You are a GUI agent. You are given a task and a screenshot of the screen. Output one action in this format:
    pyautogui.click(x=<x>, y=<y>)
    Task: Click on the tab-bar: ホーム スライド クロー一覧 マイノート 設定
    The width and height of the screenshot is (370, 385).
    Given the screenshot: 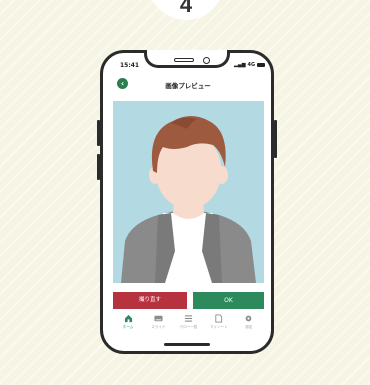 What is the action you would take?
    pyautogui.click(x=188, y=324)
    